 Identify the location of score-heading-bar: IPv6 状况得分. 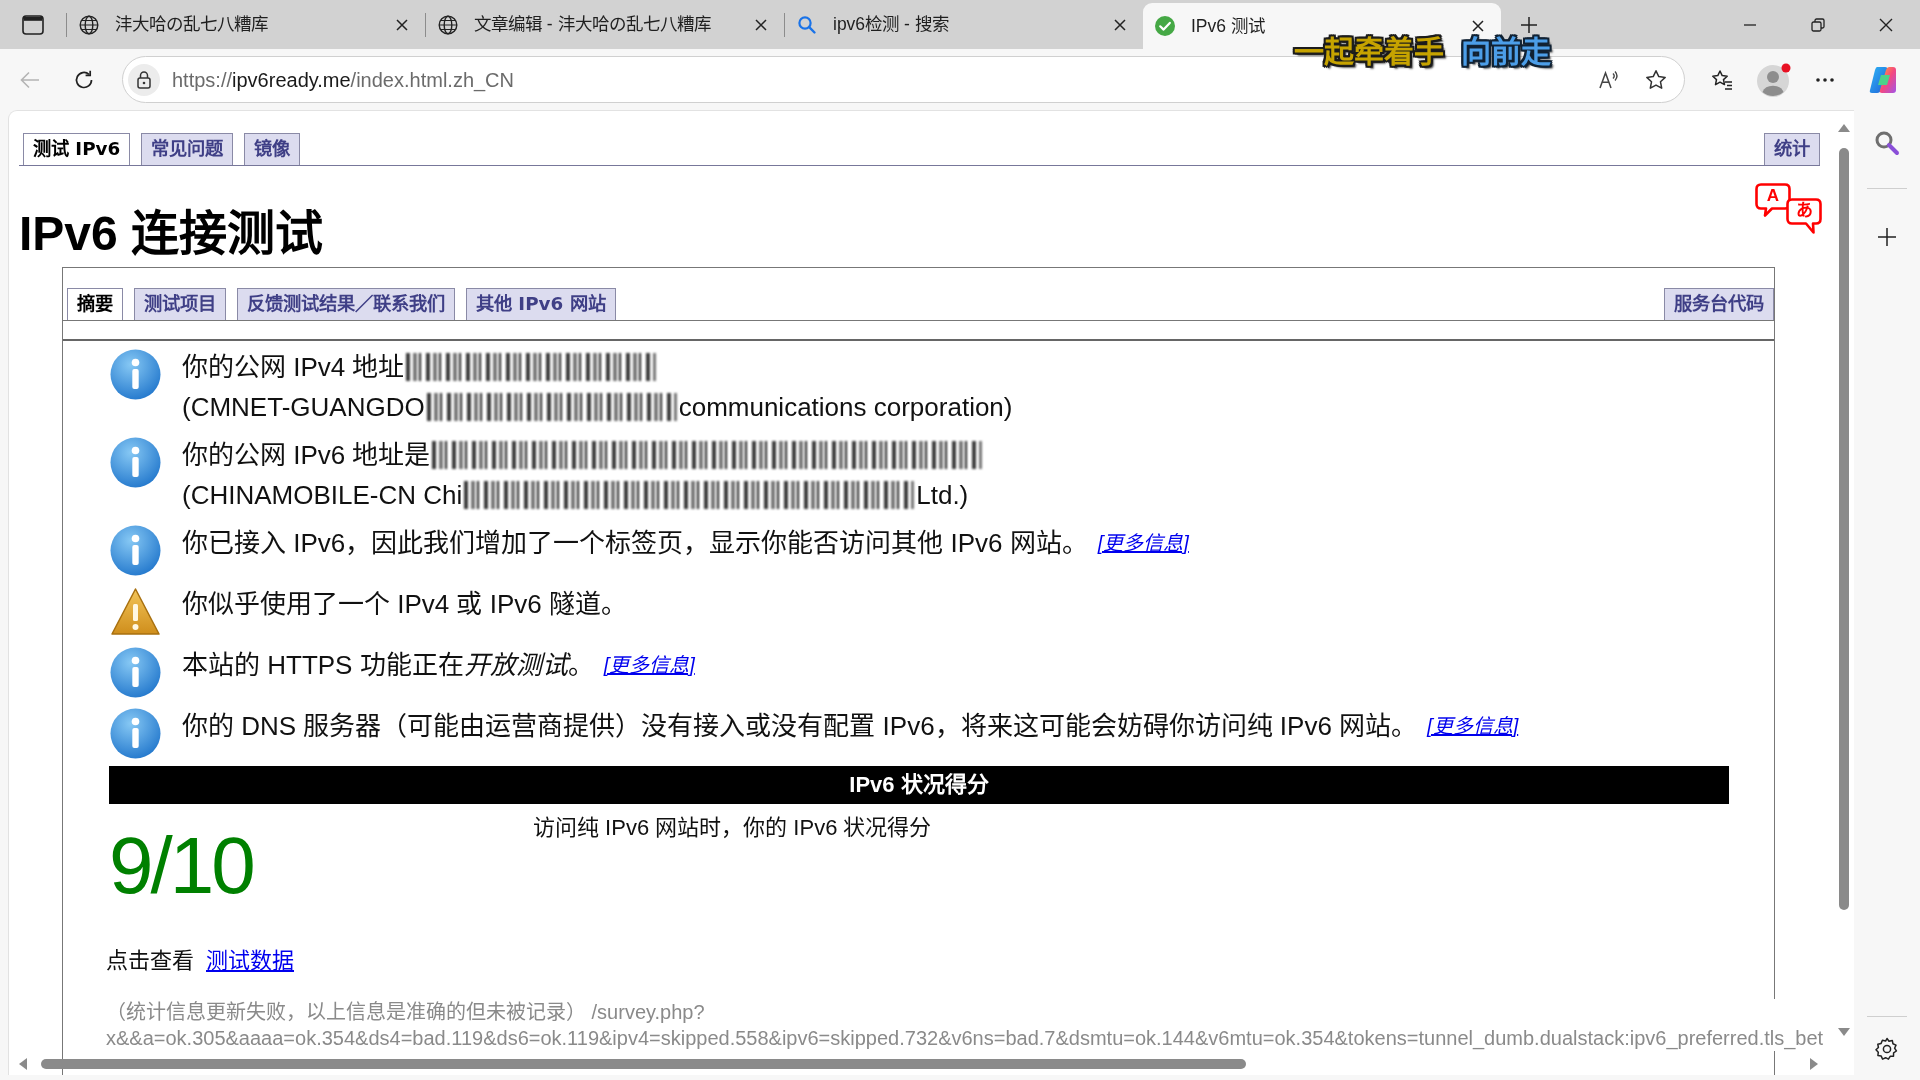
(919, 785).